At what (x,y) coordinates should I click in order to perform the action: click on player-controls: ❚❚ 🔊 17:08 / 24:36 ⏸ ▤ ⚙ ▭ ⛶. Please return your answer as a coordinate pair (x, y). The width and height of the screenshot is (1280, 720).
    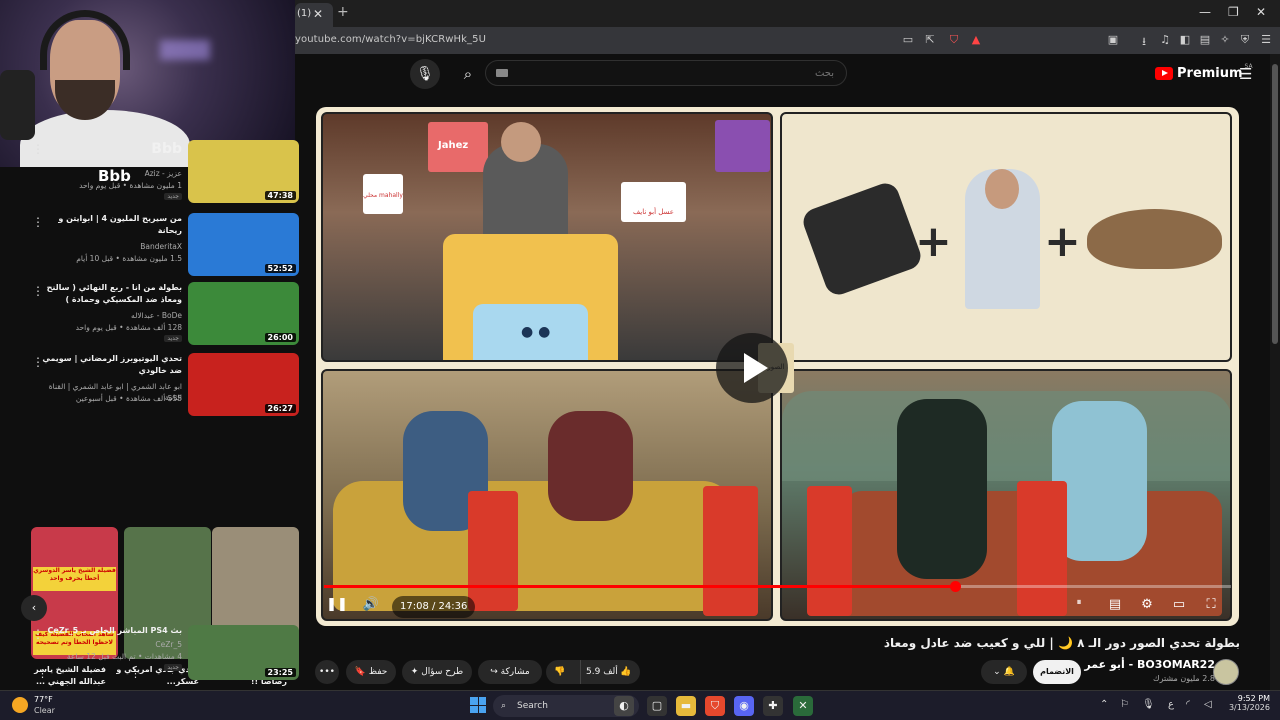
    Looking at the image, I should click on (777, 607).